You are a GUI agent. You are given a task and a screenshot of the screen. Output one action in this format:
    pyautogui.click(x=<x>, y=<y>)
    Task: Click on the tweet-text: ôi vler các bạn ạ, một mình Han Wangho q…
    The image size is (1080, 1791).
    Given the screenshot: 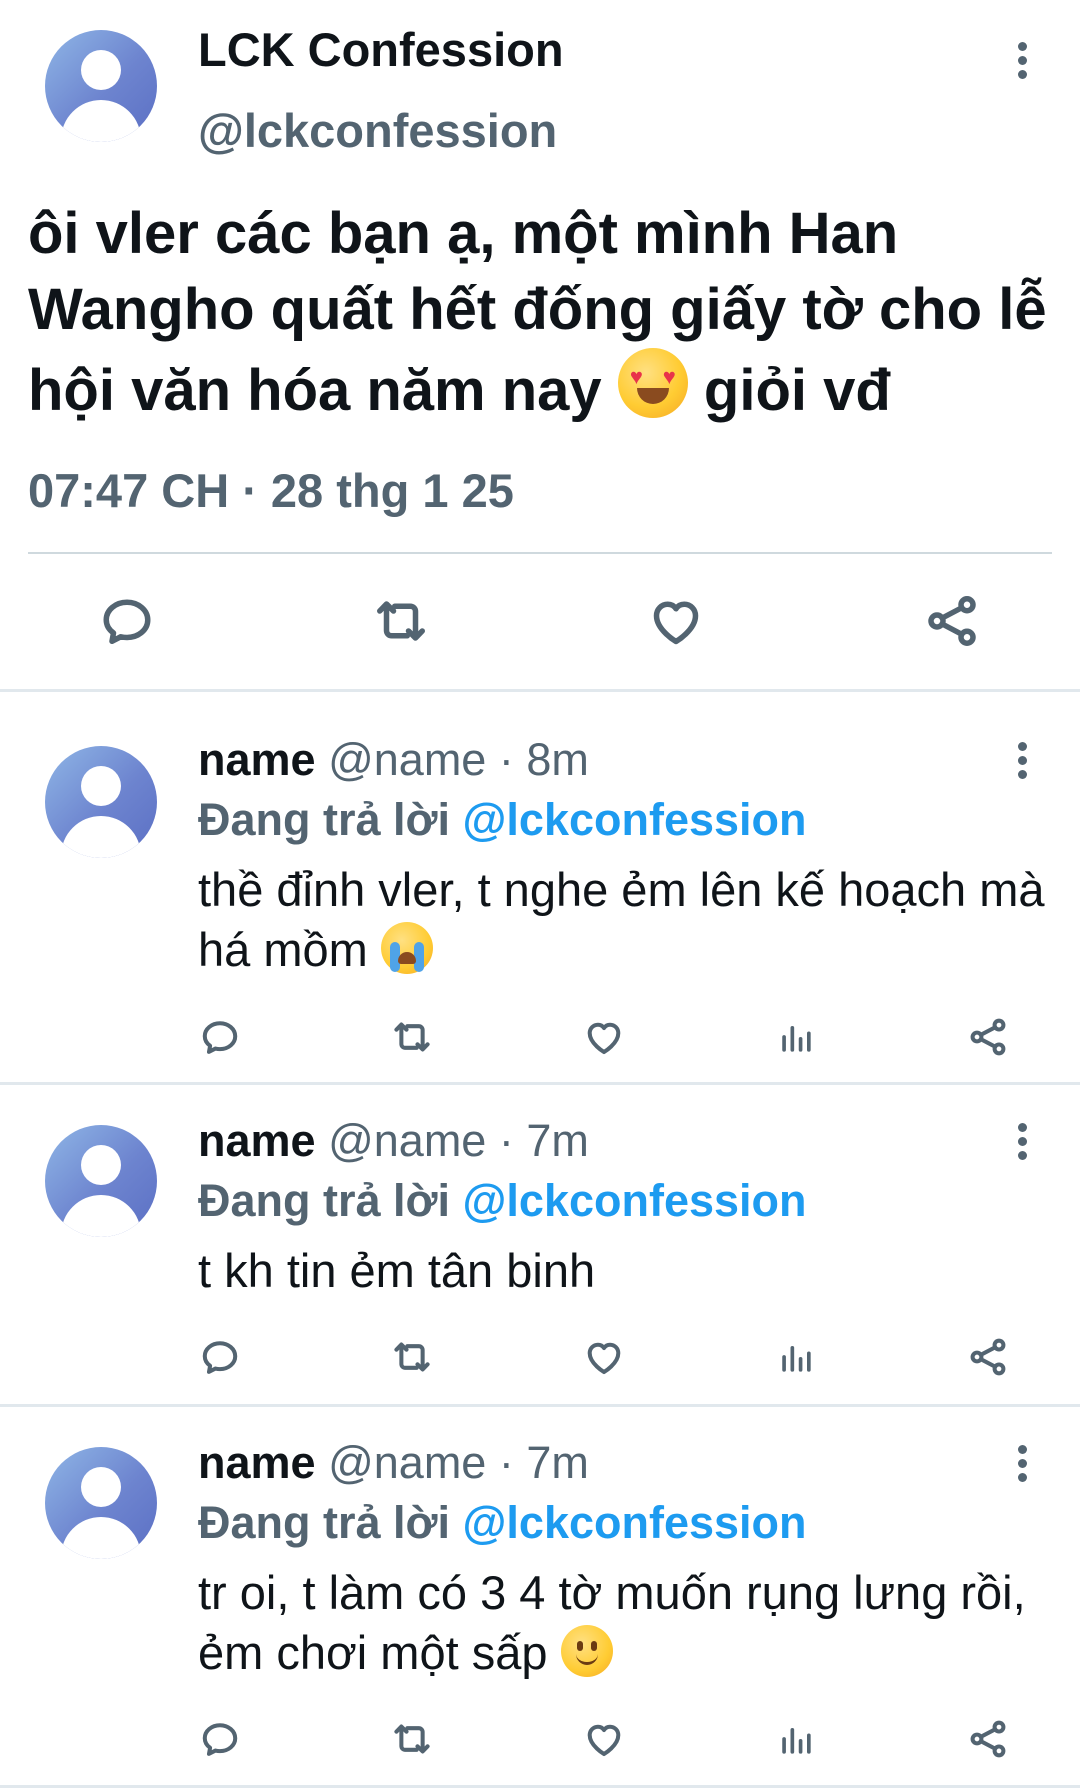 What is the action you would take?
    pyautogui.click(x=543, y=312)
    